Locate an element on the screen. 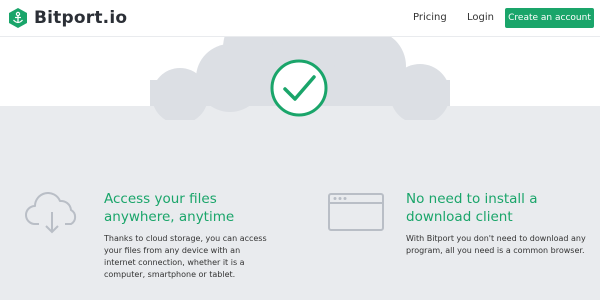  feature-title-no-install: No need to install a download client is located at coordinates (496, 208).